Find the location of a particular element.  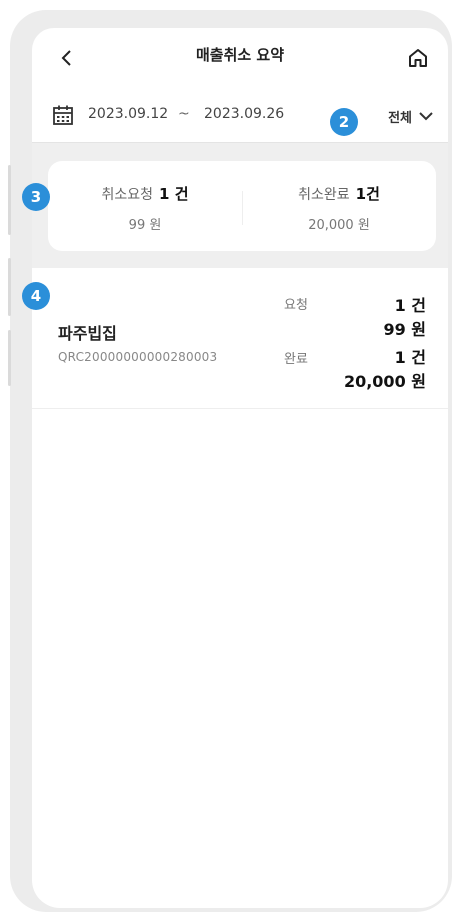

store-request-label: 요청 is located at coordinates (296, 305).